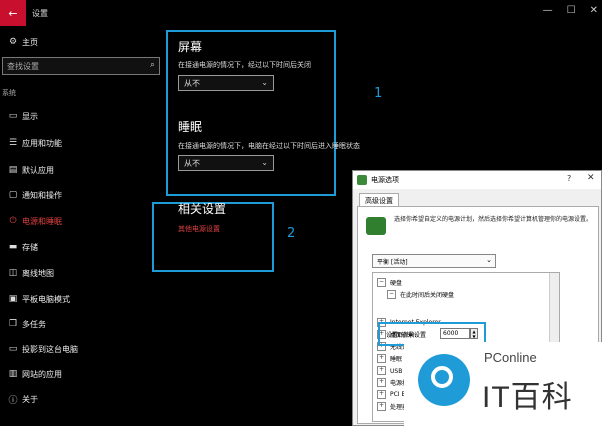  Describe the element at coordinates (30, 247) in the screenshot. I see `sidebar-item-label: 存储` at that location.